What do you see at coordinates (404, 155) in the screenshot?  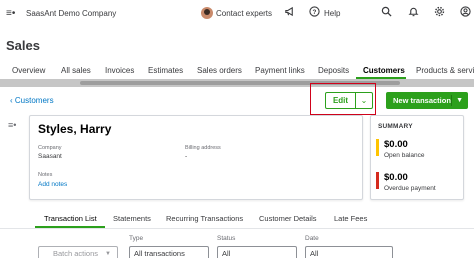 I see `open-balance-label: Open balance` at bounding box center [404, 155].